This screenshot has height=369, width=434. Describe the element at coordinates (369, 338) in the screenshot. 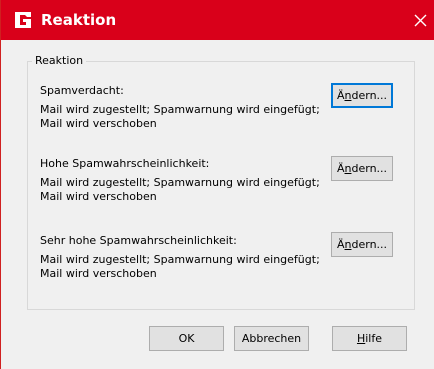

I see `help-button: Hilfe` at that location.